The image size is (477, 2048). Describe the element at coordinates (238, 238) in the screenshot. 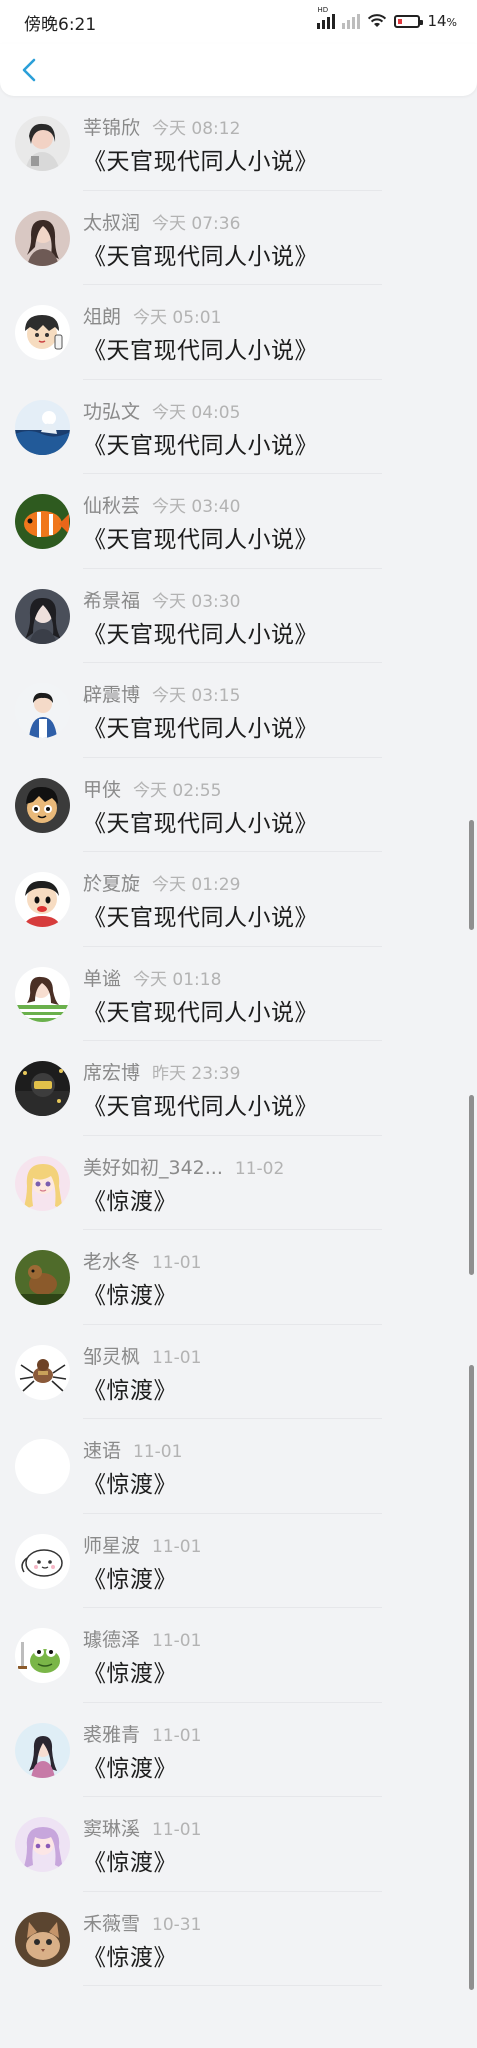

I see `message-row: 太叔润 今天 07:36 《天官现代同人小说》` at that location.